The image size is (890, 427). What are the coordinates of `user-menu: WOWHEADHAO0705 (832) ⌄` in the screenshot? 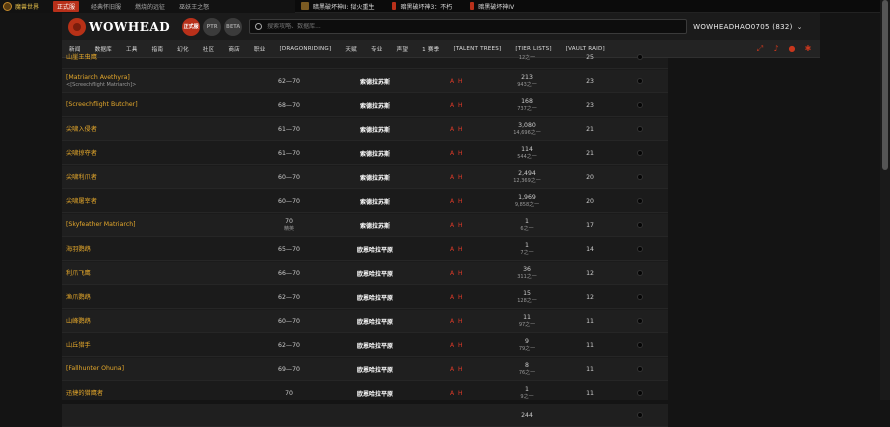 It's located at (748, 27).